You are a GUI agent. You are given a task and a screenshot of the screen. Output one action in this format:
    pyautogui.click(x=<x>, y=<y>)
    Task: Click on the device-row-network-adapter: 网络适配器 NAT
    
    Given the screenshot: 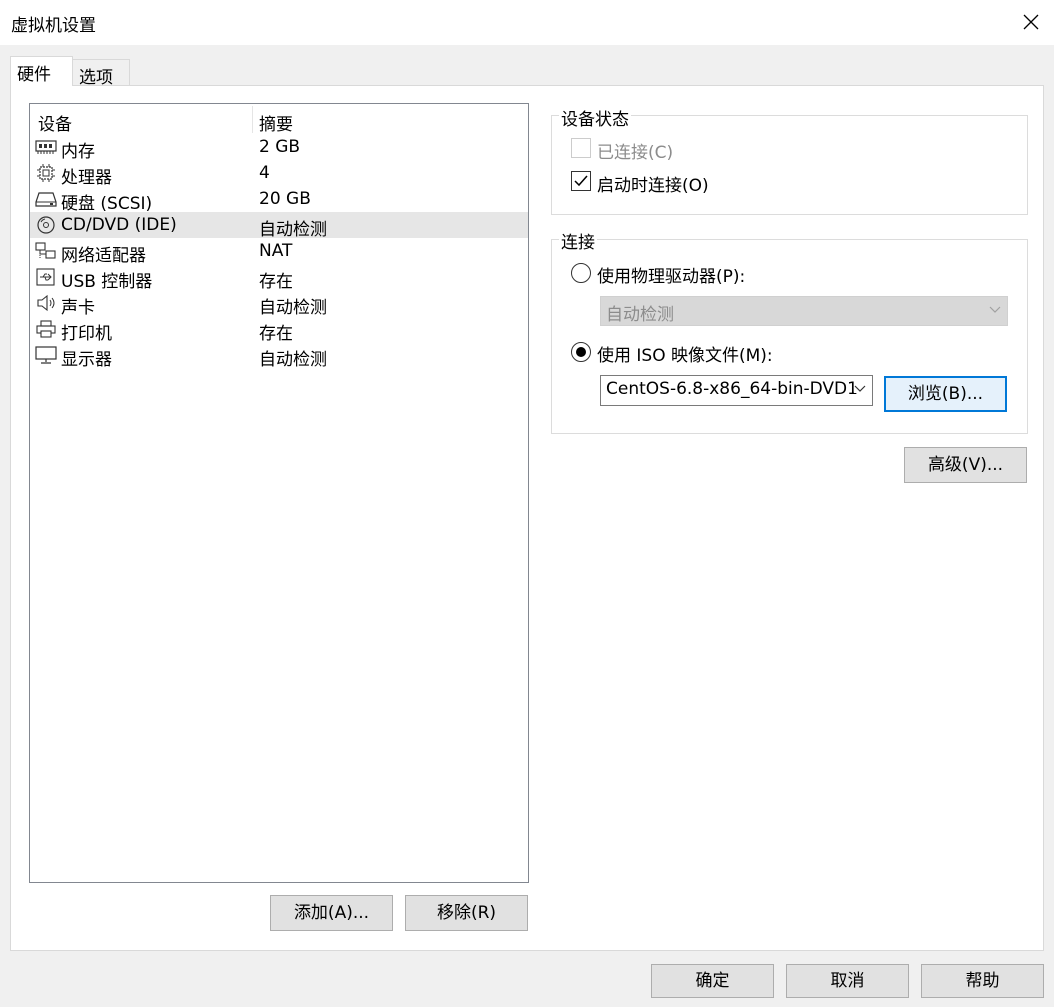 What is the action you would take?
    pyautogui.click(x=279, y=252)
    